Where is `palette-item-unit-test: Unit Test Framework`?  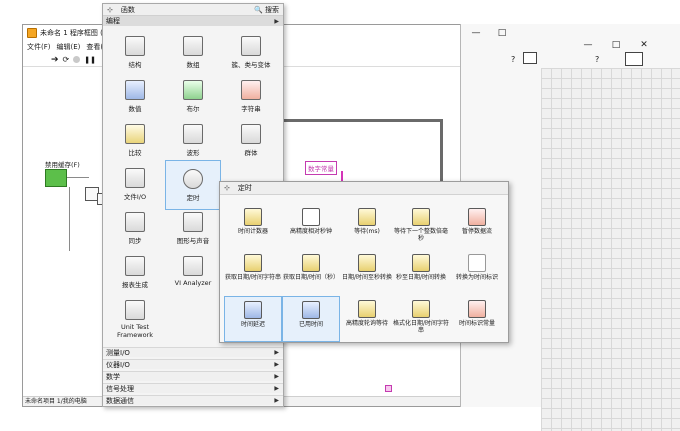 palette-item-unit-test: Unit Test Framework is located at coordinates (135, 323).